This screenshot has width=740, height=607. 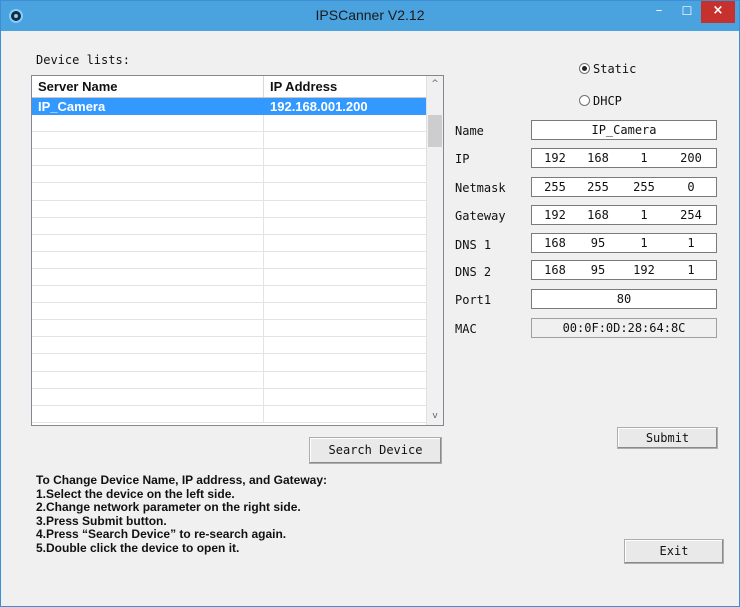 What do you see at coordinates (624, 130) in the screenshot?
I see `name-field: IP_Camera` at bounding box center [624, 130].